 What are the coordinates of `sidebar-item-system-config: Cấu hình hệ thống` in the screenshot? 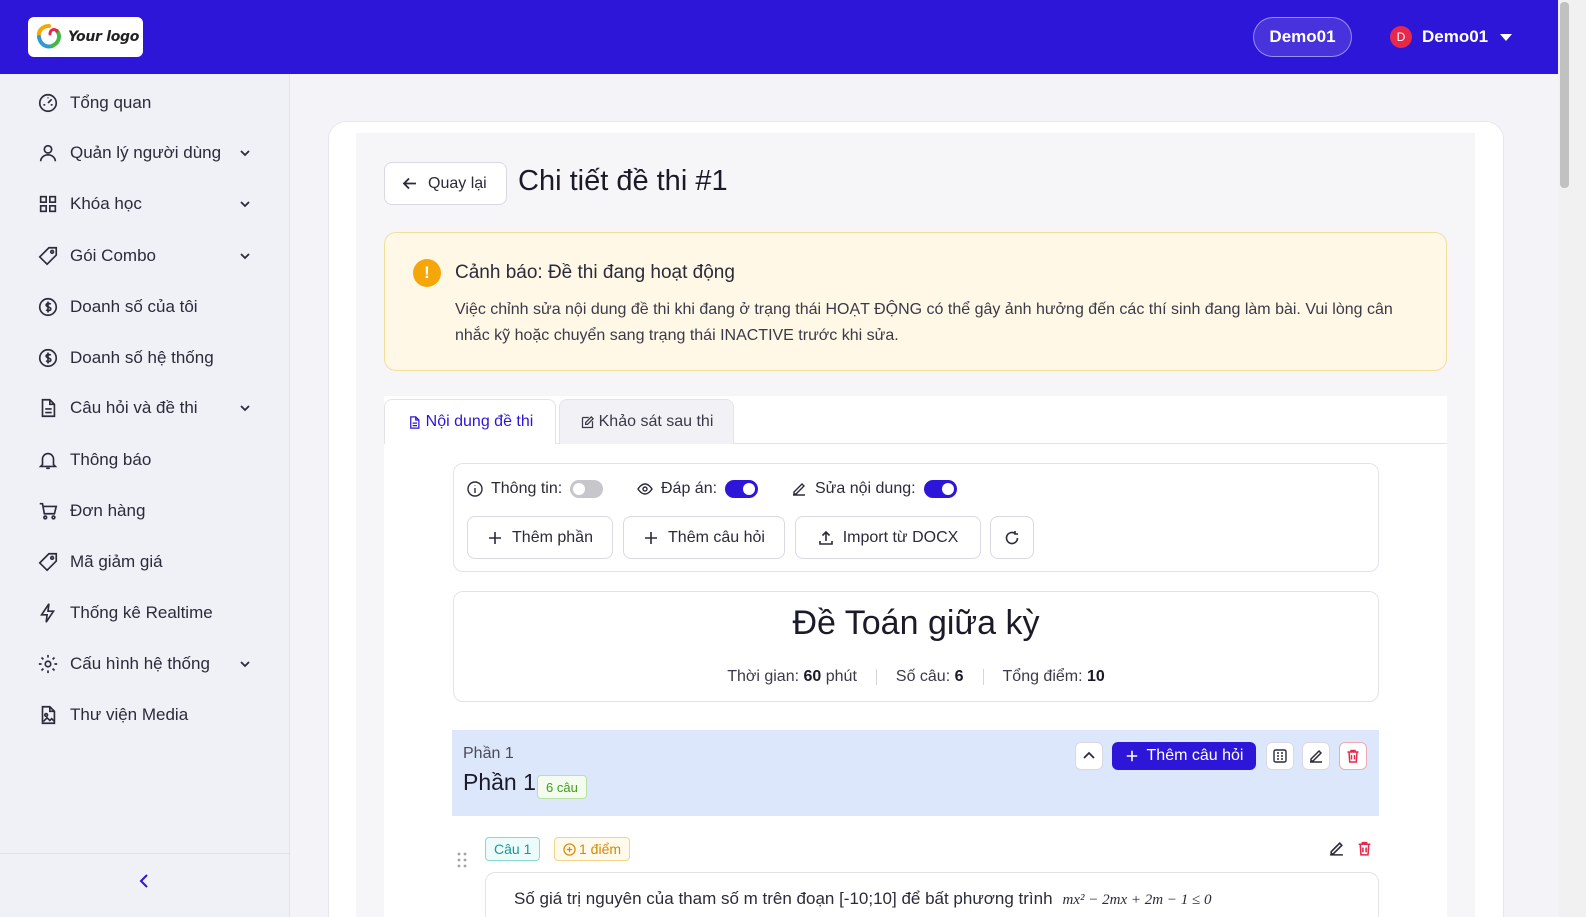 It's located at (152, 664).